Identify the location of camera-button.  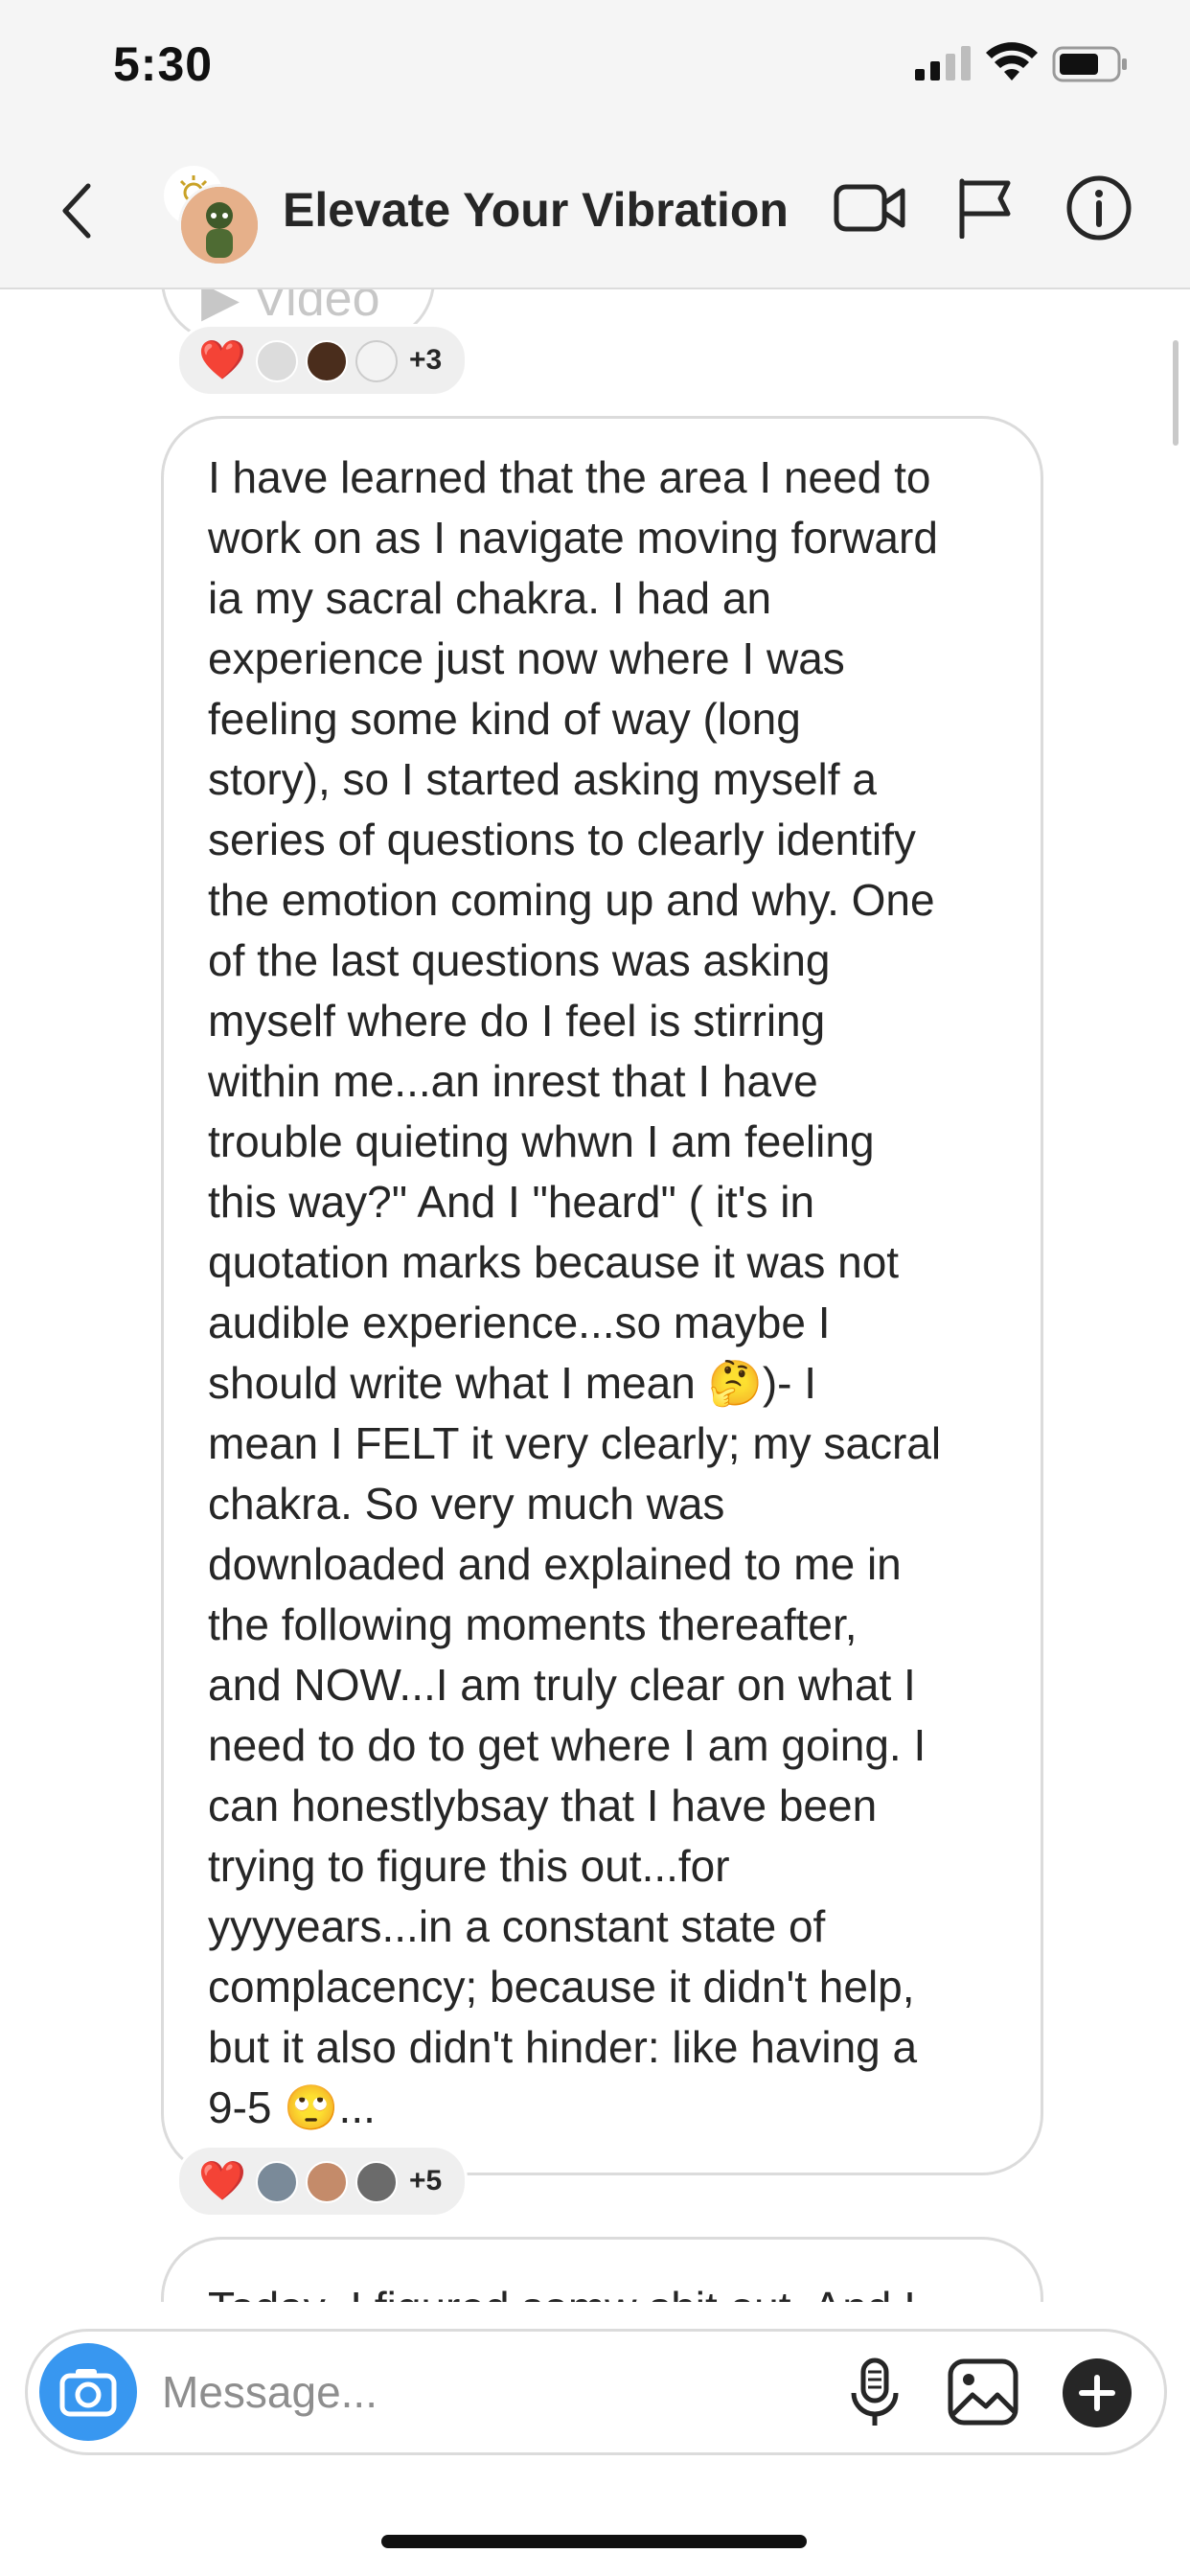
(88, 2392).